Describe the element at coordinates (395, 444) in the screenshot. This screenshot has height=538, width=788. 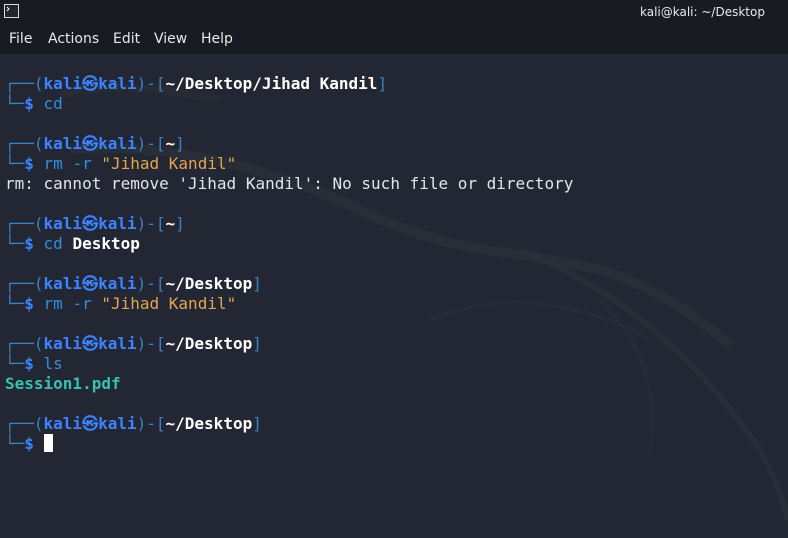
I see `active-command-line: └─$` at that location.